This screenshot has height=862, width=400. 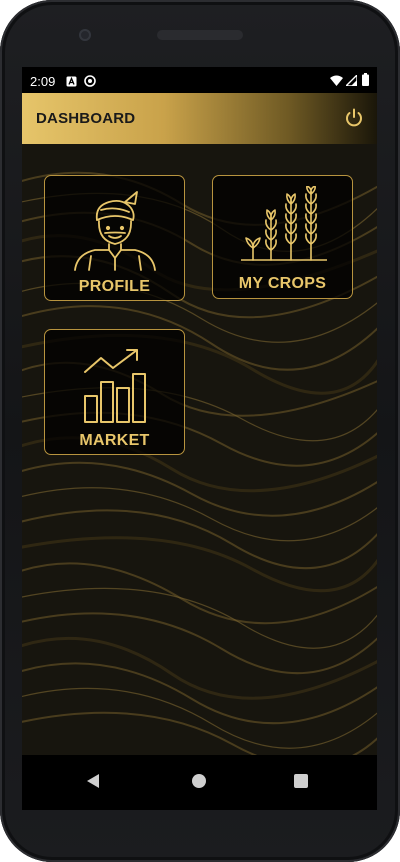 I want to click on home-icon, so click(x=199, y=781).